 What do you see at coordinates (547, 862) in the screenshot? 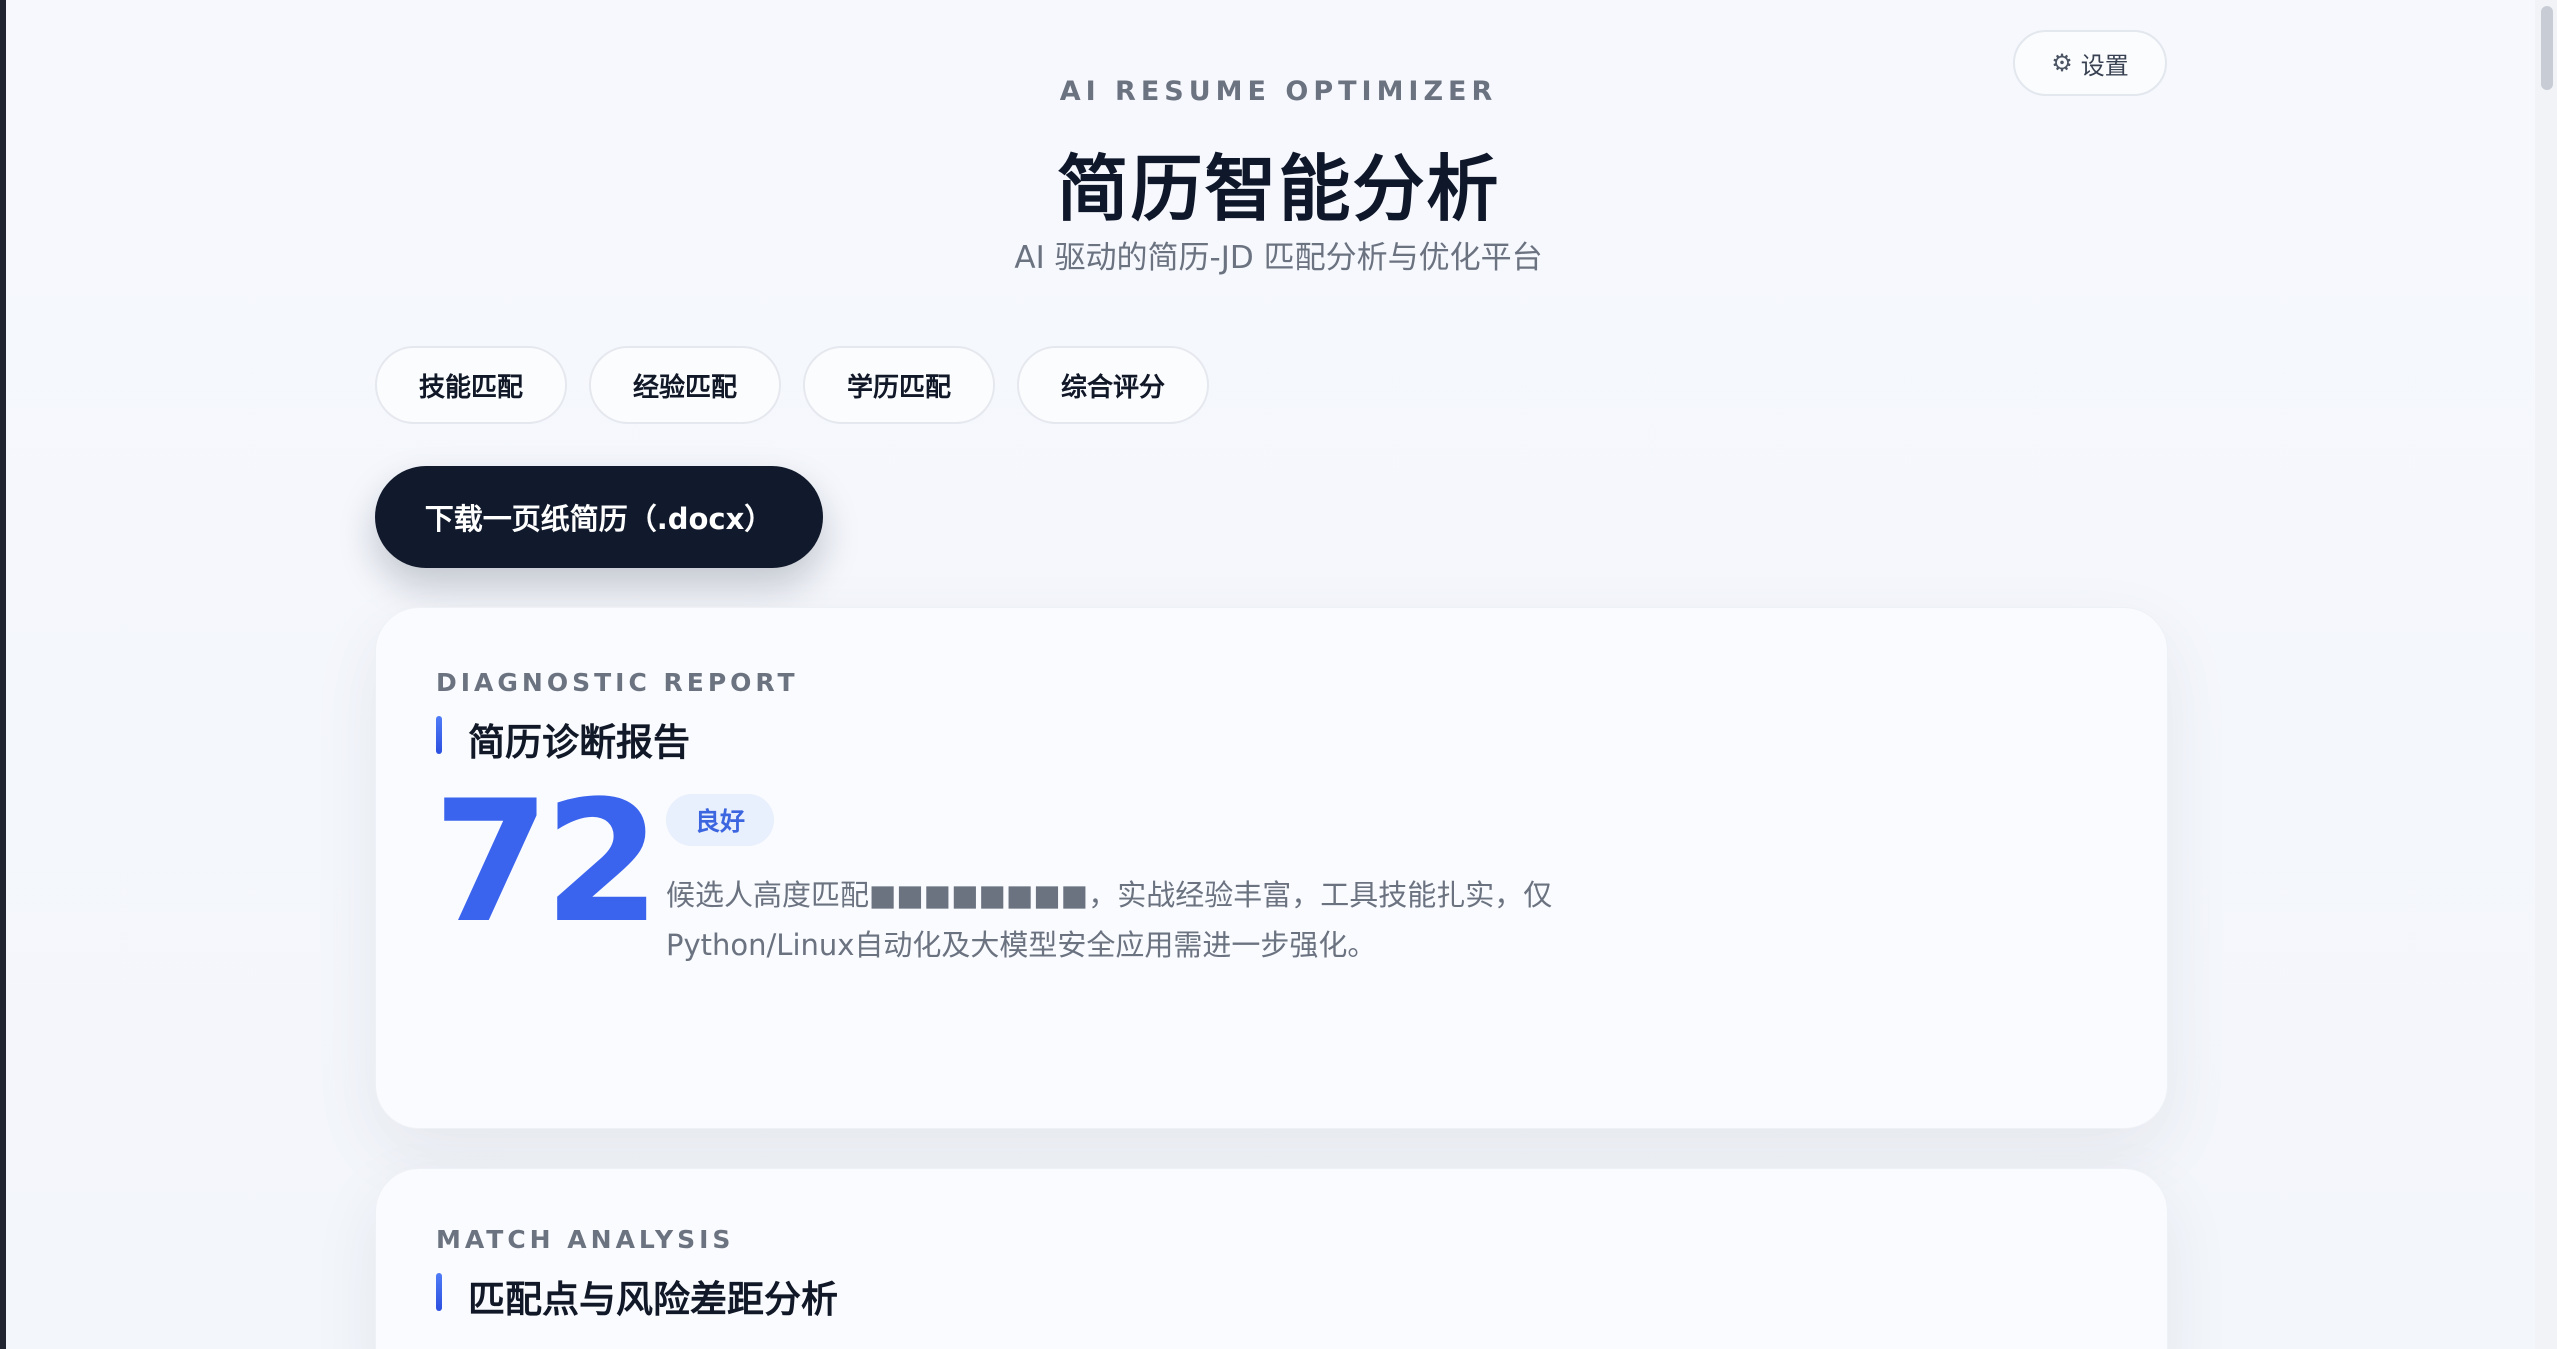
I see `score-value: 72` at bounding box center [547, 862].